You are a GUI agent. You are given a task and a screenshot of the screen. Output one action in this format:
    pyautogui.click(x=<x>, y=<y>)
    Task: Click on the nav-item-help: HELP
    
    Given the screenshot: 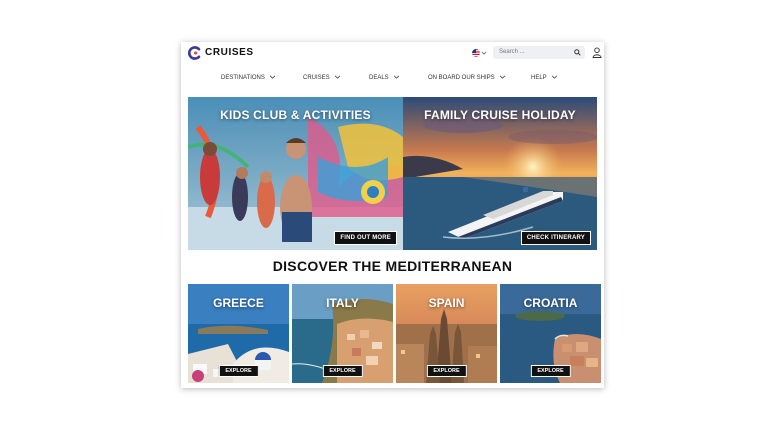 What is the action you would take?
    pyautogui.click(x=544, y=78)
    